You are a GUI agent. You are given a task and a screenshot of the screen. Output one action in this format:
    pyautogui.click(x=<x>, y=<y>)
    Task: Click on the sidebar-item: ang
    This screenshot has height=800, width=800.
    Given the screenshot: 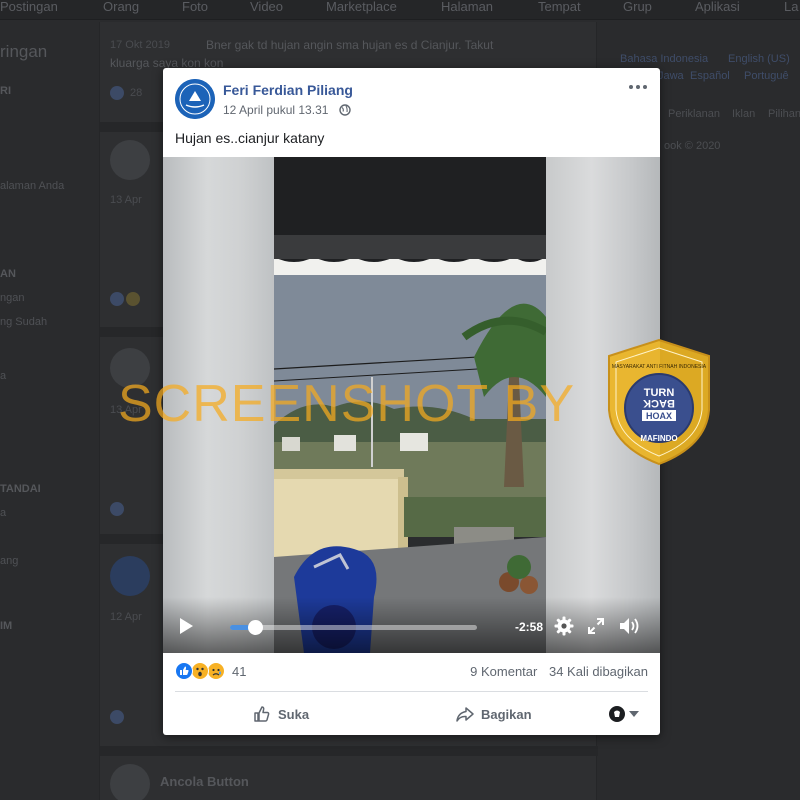 What is the action you would take?
    pyautogui.click(x=9, y=561)
    